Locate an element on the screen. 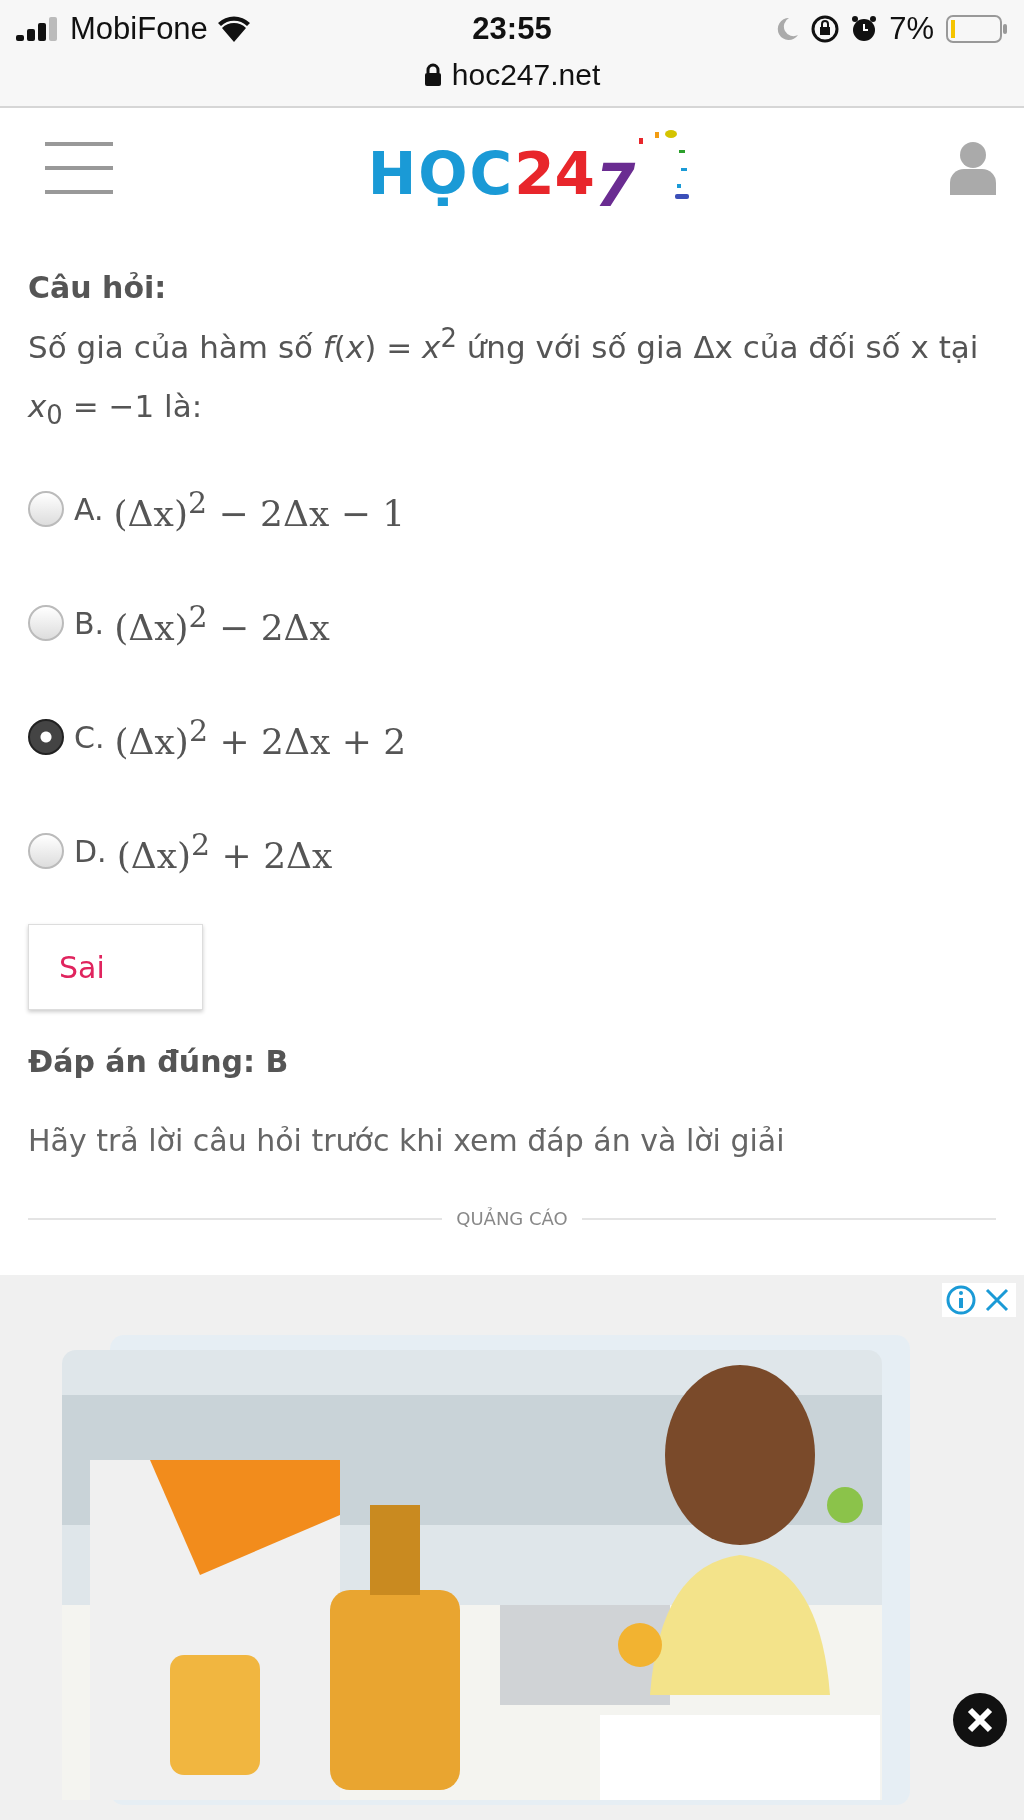 This screenshot has height=1820, width=1024. alarm-icon is located at coordinates (864, 29).